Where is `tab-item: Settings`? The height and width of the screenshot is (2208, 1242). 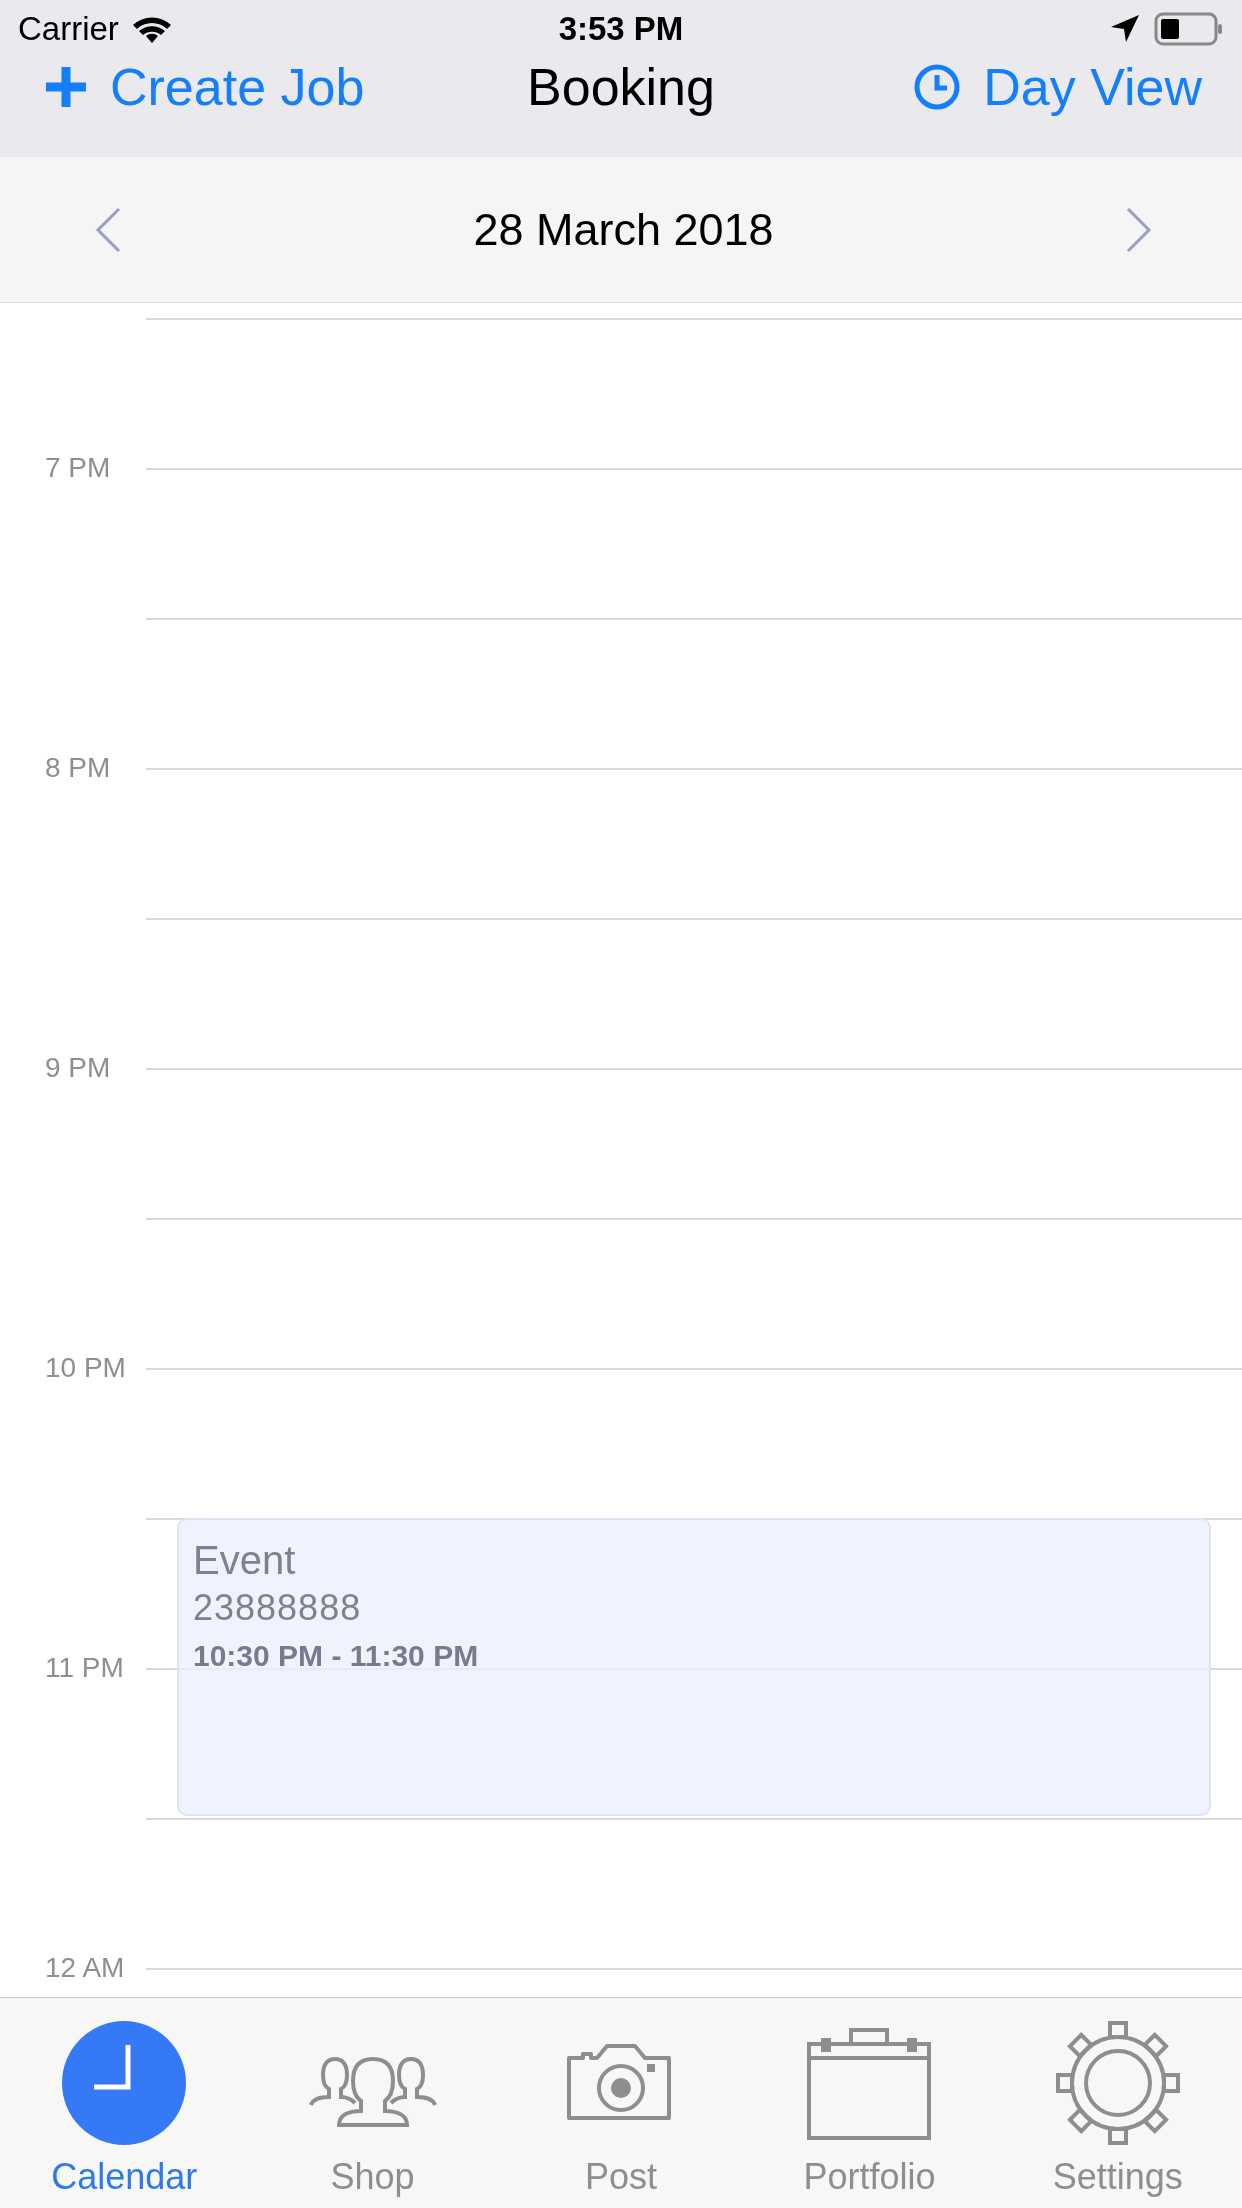
tab-item: Settings is located at coordinates (1117, 2103).